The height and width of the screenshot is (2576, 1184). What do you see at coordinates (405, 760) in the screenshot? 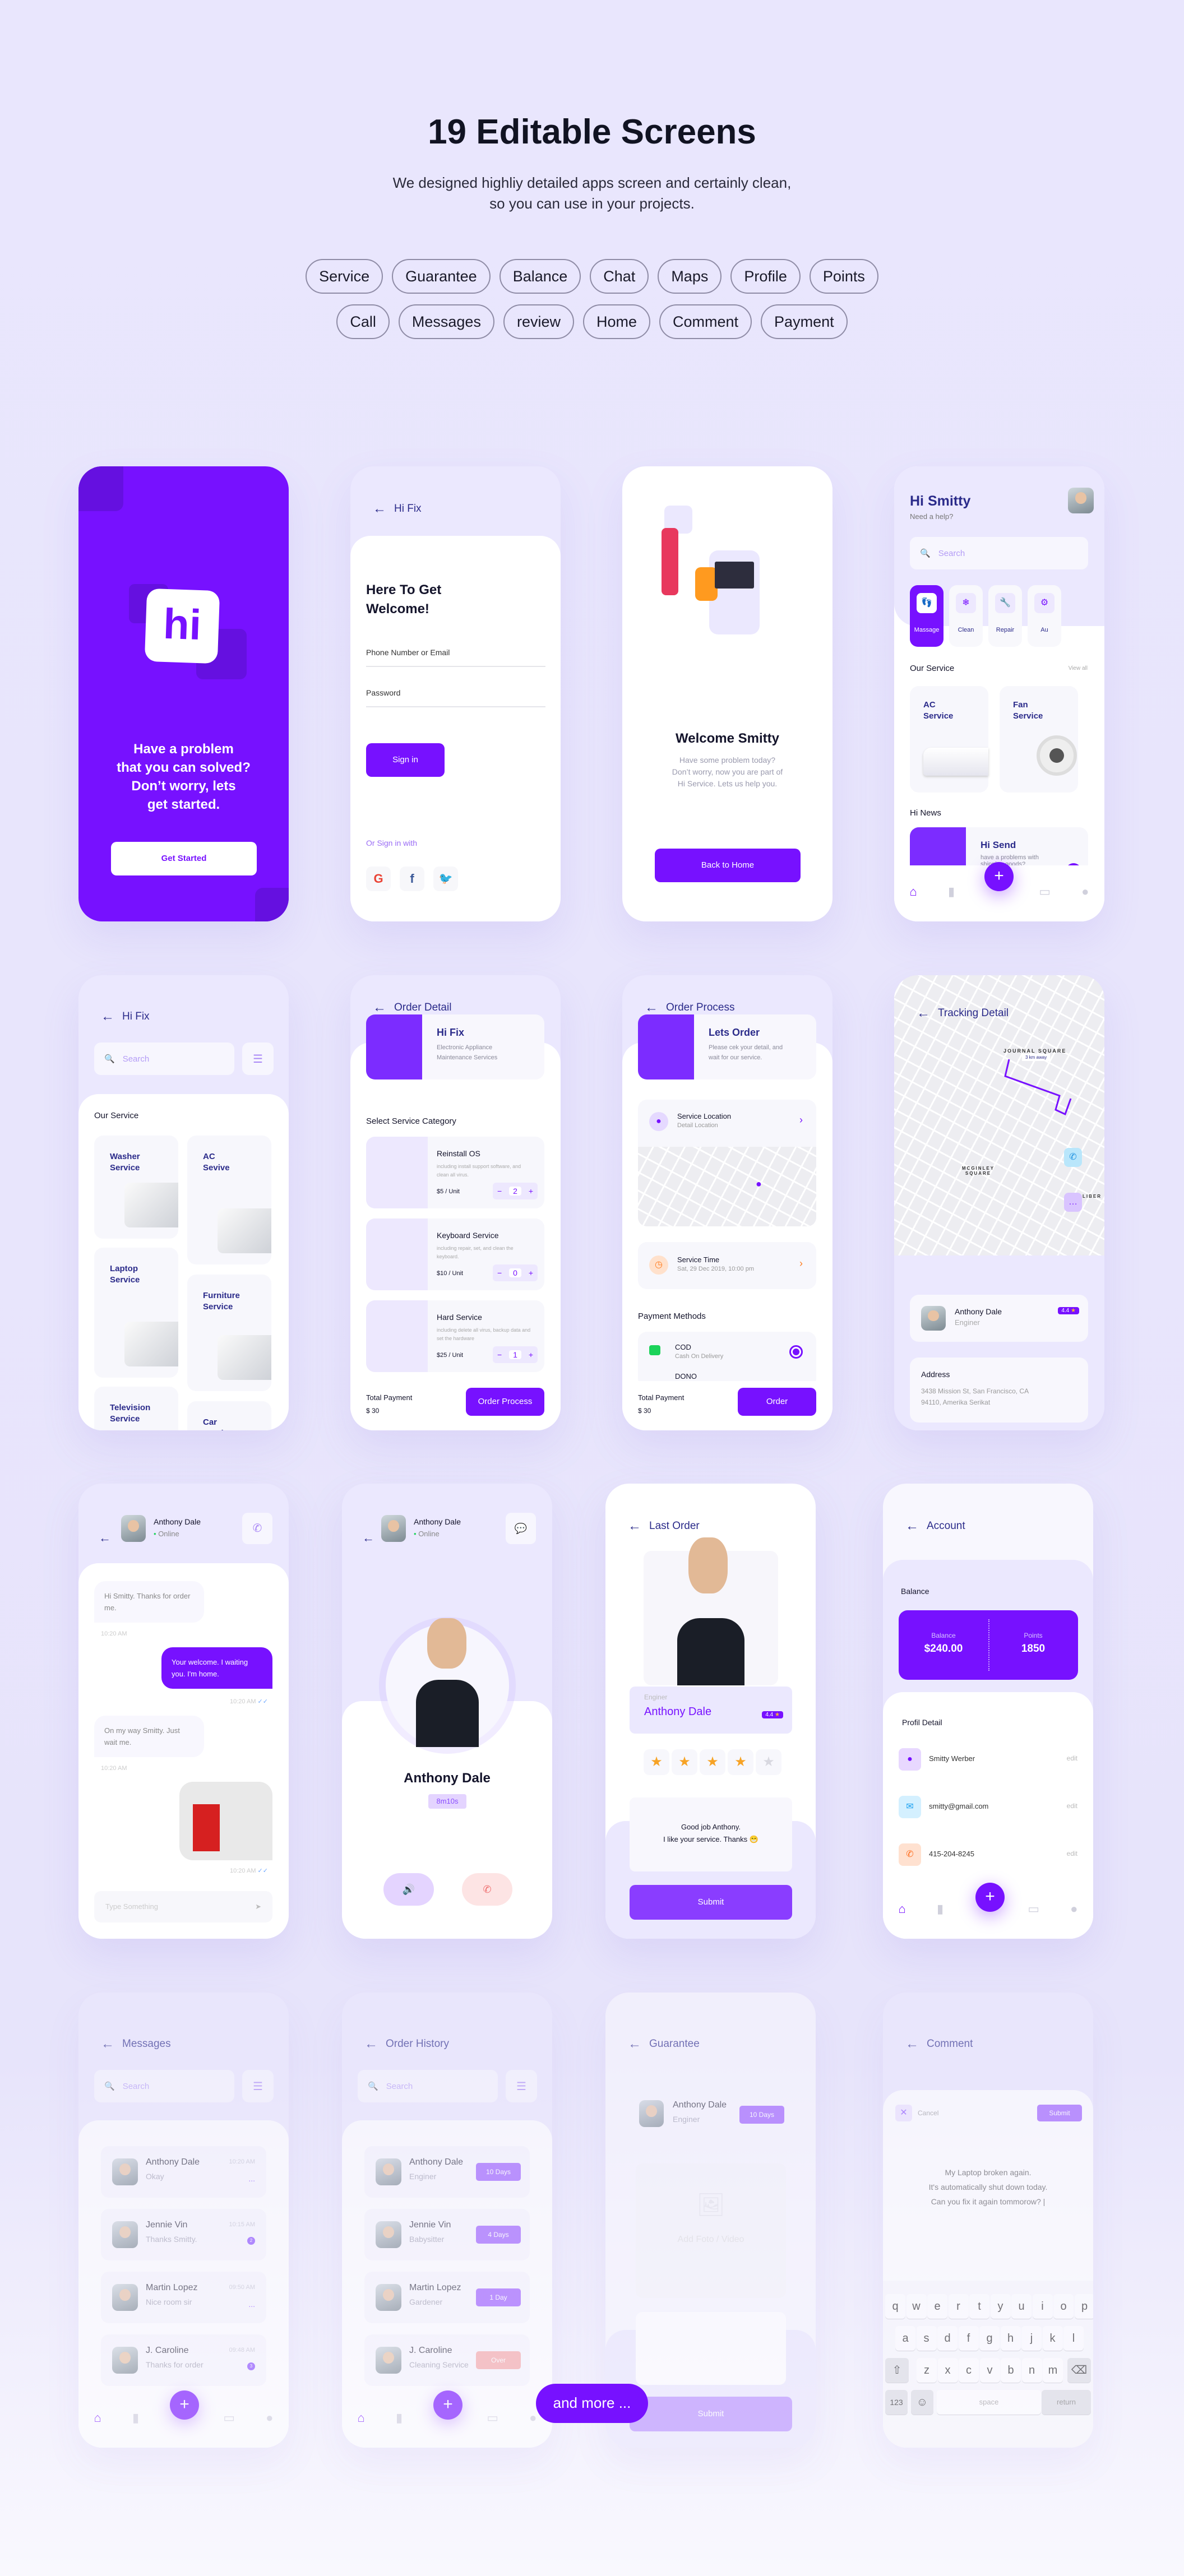
I see `sign-in-button: Sign in` at bounding box center [405, 760].